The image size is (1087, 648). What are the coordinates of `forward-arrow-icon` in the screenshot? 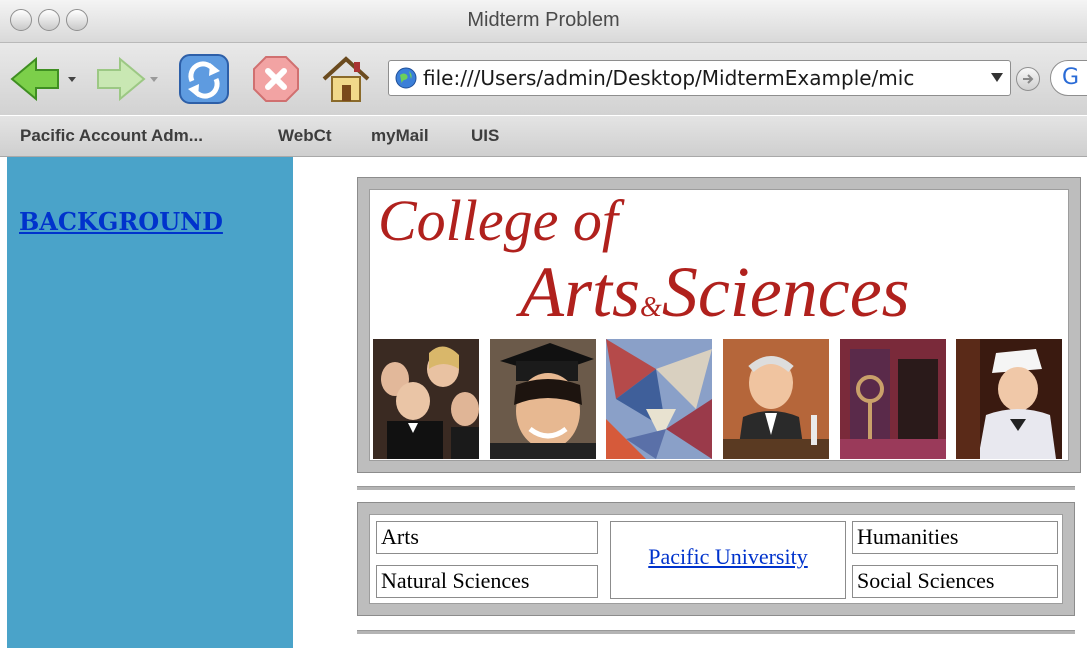 It's located at (127, 79).